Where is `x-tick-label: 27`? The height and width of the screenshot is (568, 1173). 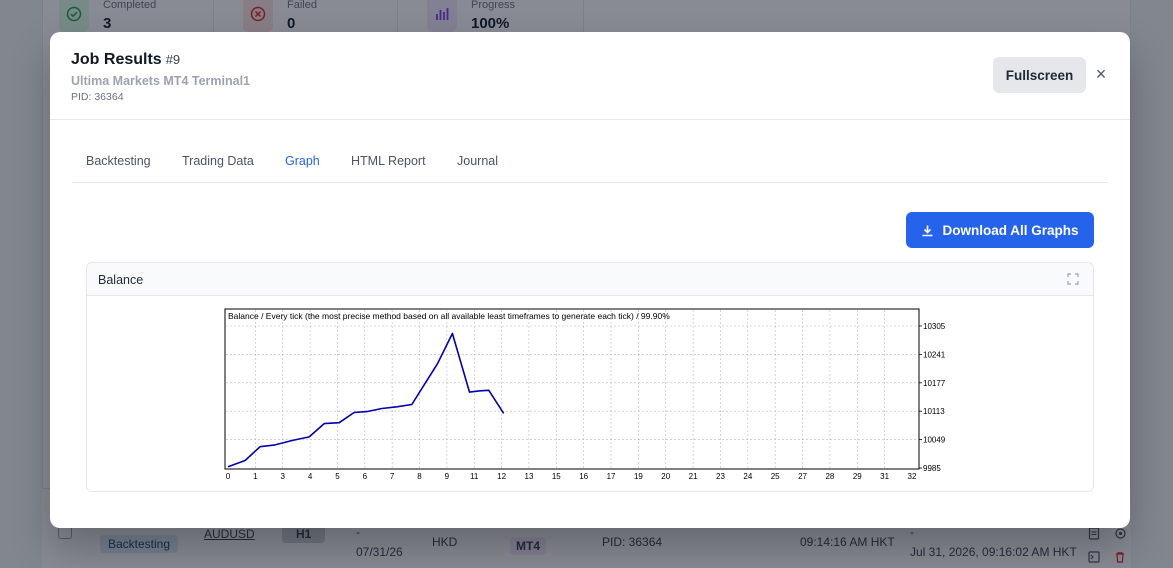 x-tick-label: 27 is located at coordinates (802, 476).